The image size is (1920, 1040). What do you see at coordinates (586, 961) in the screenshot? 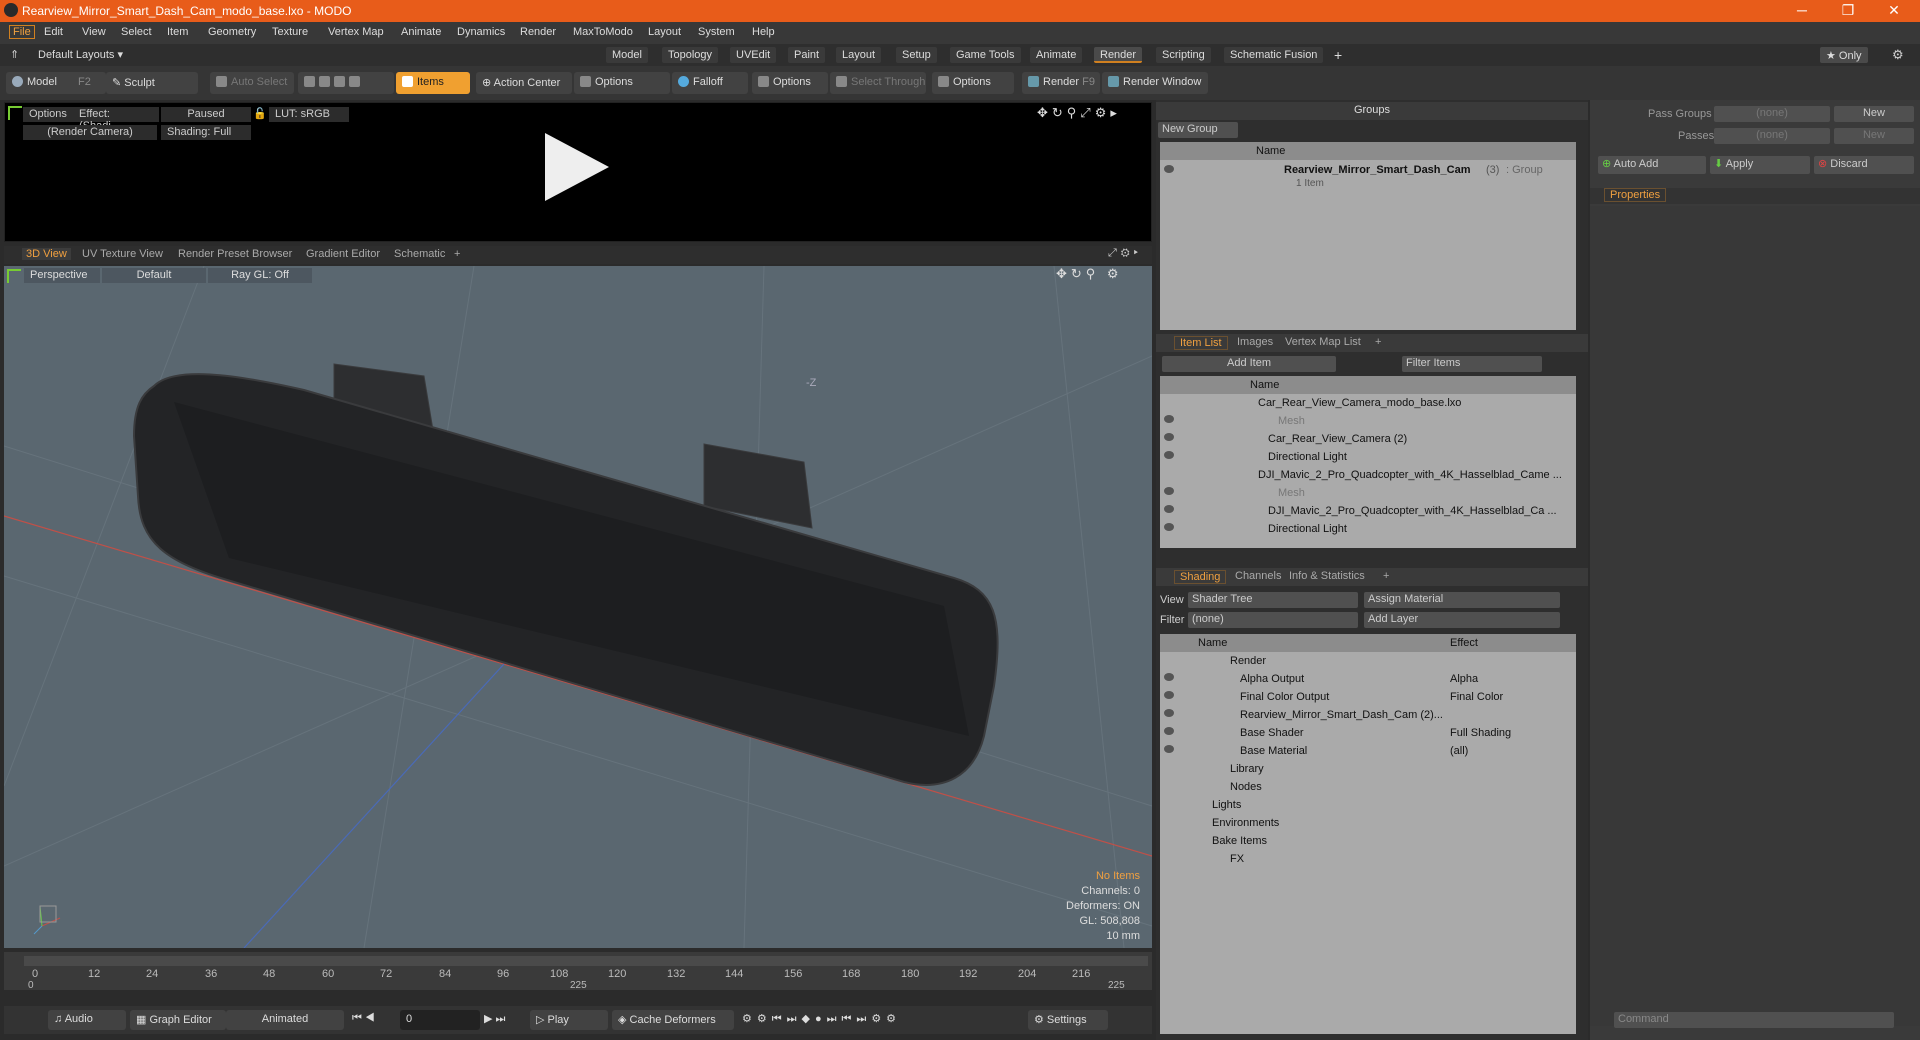
I see `timeline-ruler` at bounding box center [586, 961].